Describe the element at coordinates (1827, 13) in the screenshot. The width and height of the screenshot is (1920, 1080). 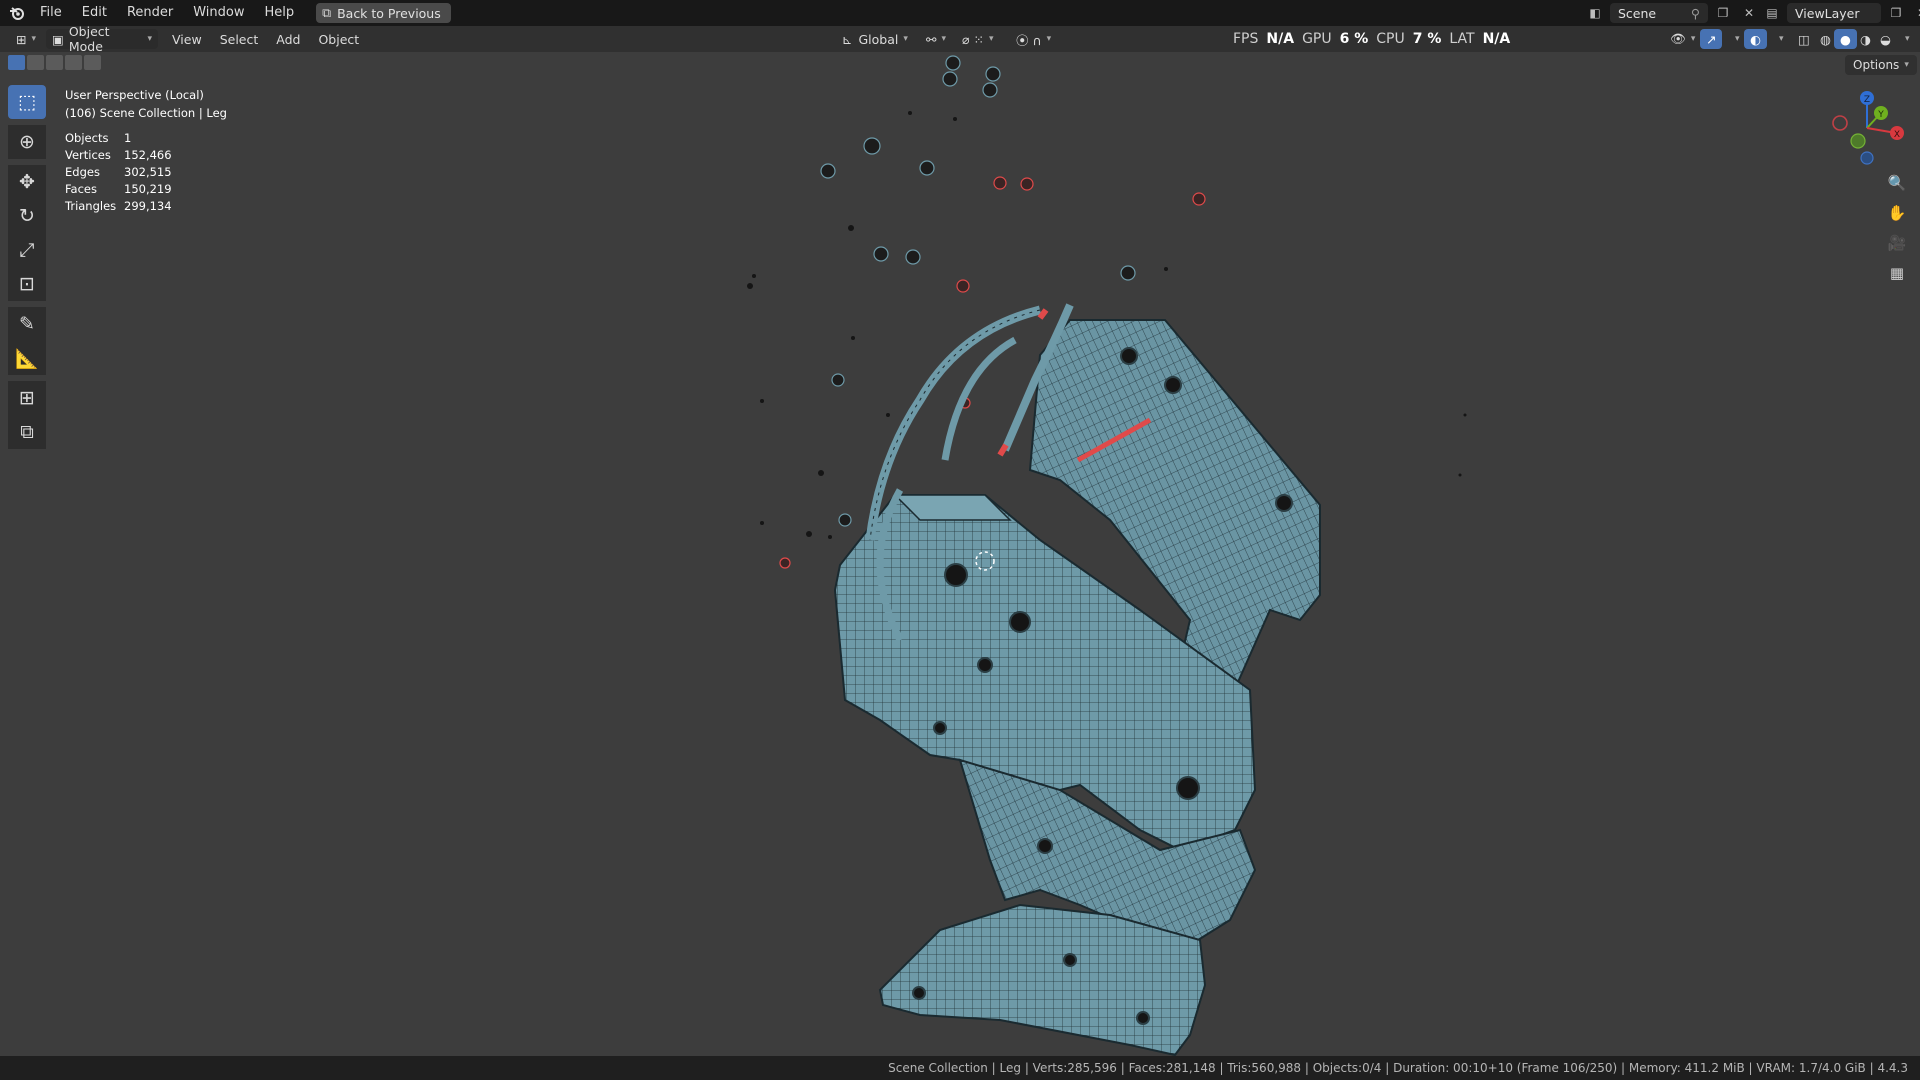
I see `viewlayer-name: ViewLayer` at that location.